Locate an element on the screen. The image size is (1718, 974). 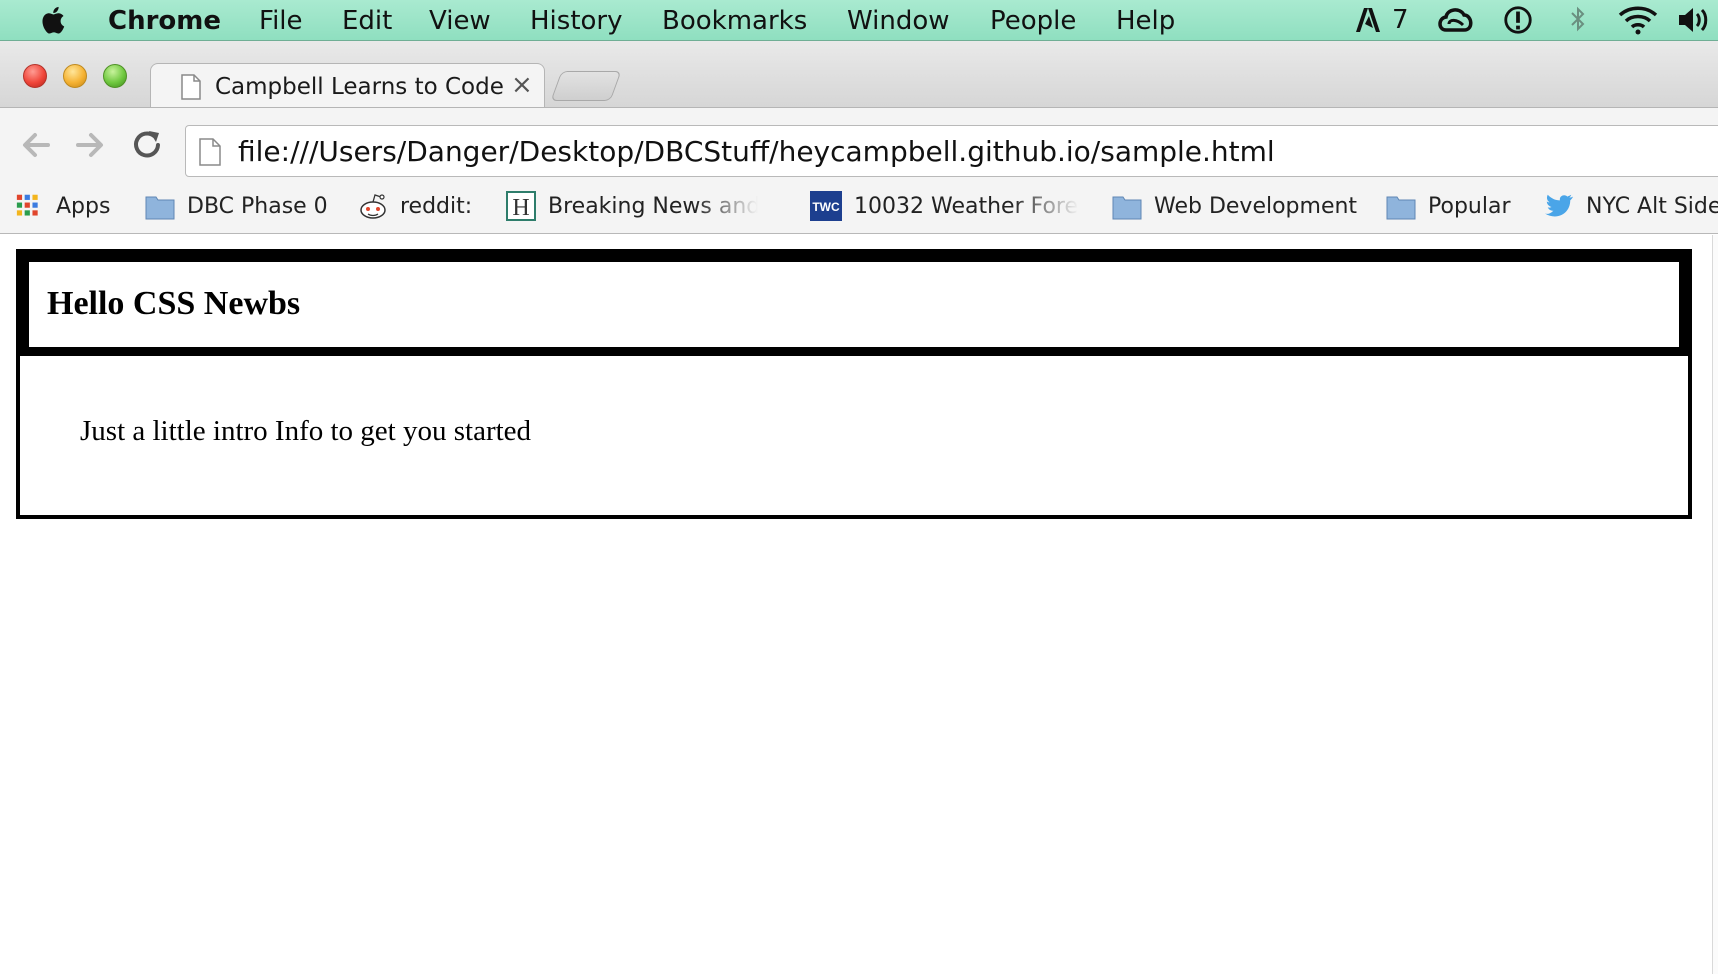
bookmark-reddit: reddit: is located at coordinates (415, 206).